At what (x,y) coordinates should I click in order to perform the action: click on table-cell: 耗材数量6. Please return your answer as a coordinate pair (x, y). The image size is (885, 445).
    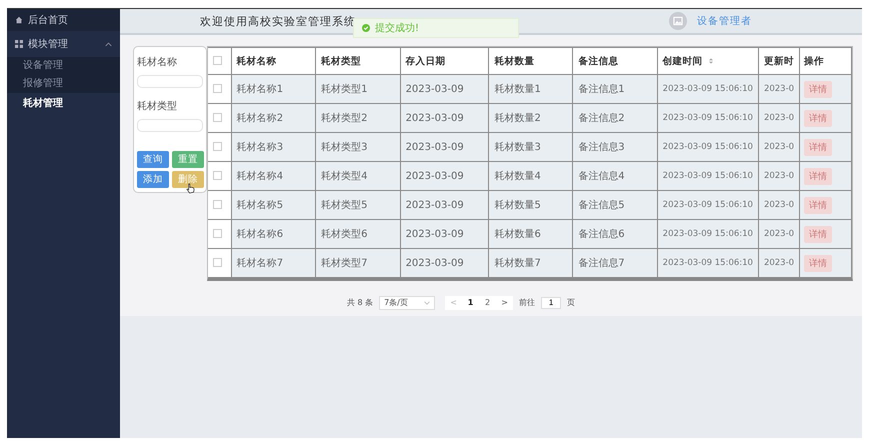
    Looking at the image, I should click on (517, 234).